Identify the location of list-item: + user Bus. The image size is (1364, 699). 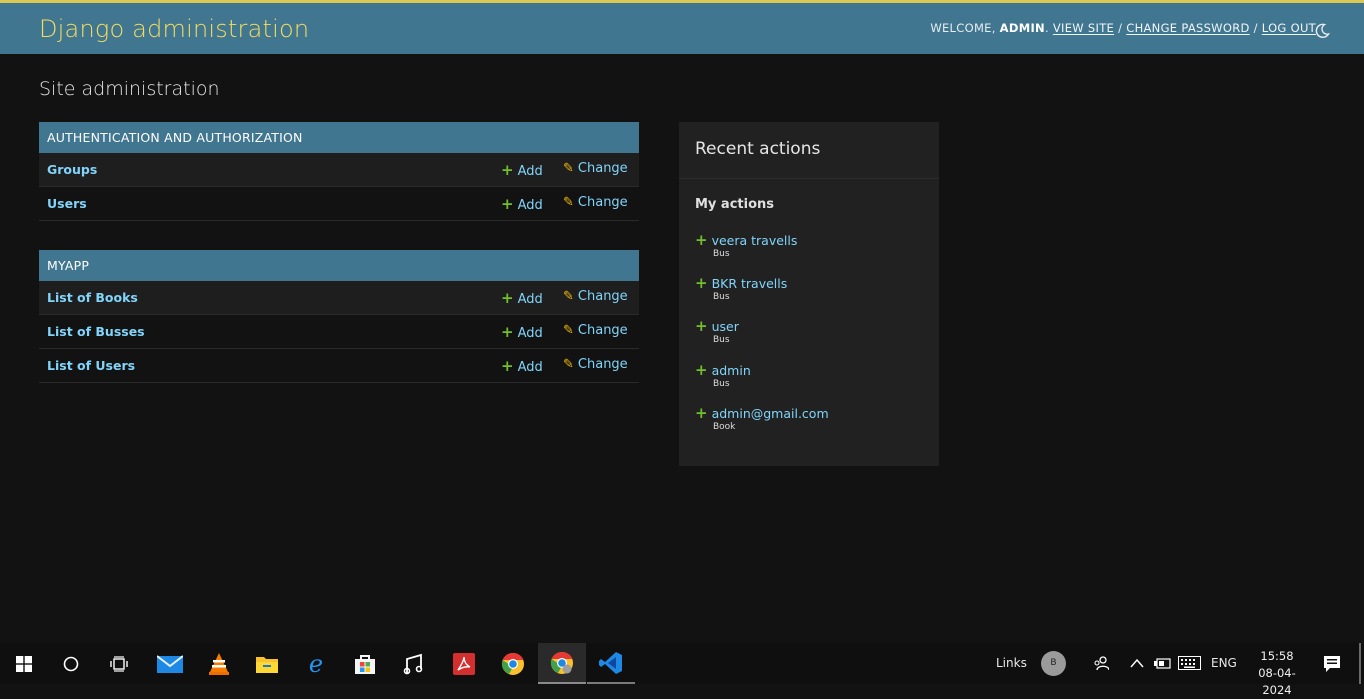
(810, 330).